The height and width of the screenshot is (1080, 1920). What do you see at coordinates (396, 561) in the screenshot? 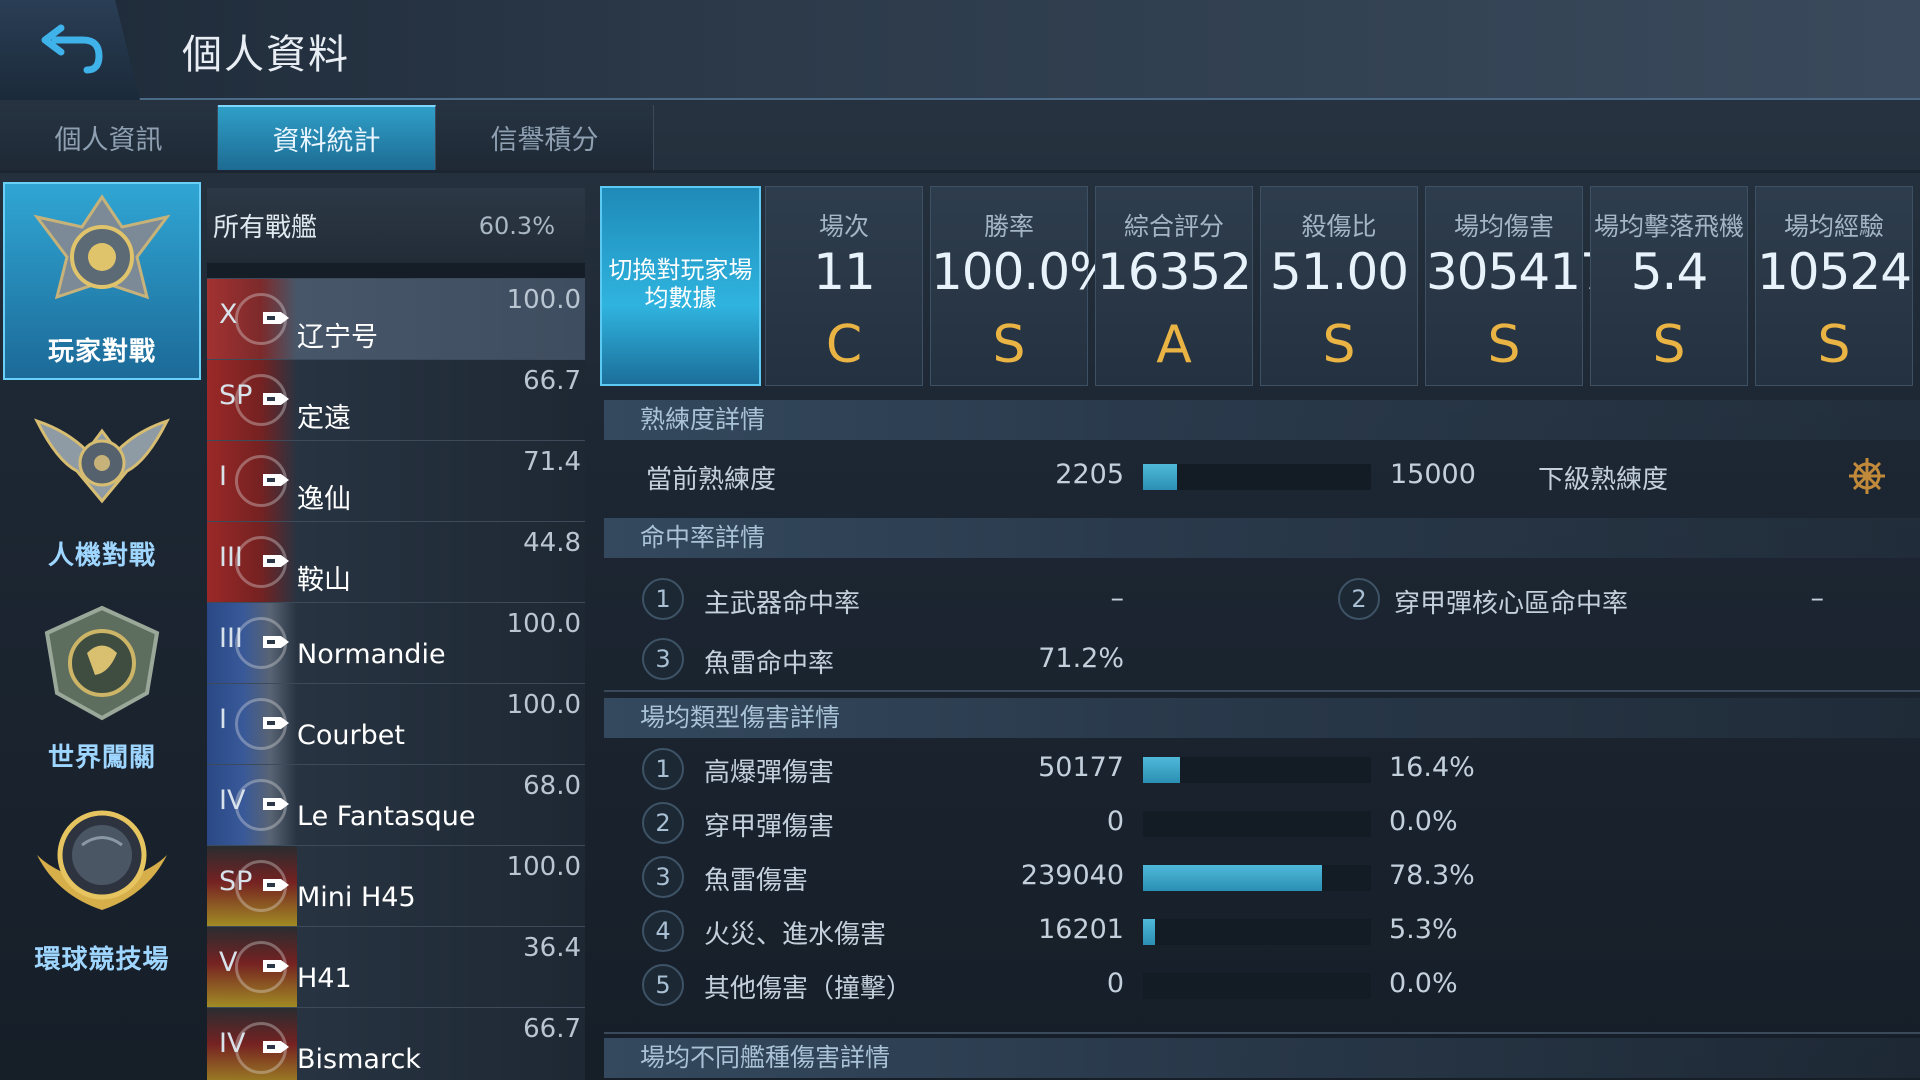
I see `ship-row: III 鞍山 44.8` at bounding box center [396, 561].